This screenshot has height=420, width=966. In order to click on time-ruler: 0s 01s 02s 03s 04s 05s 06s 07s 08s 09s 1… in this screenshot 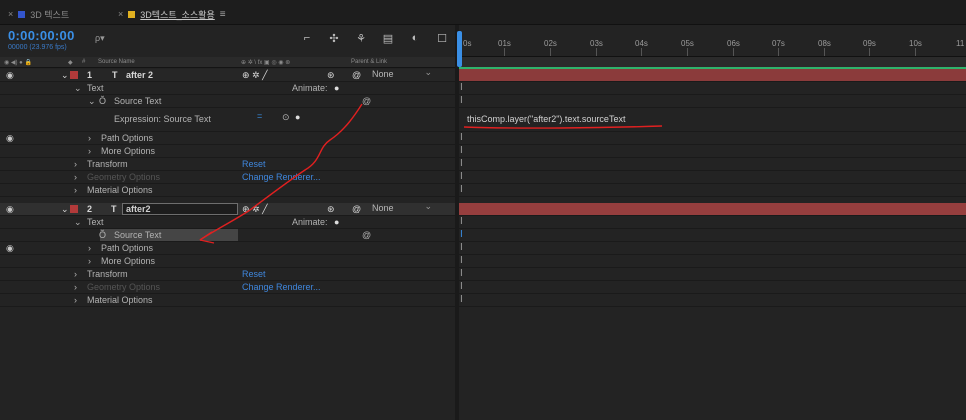, I will do `click(712, 45)`.